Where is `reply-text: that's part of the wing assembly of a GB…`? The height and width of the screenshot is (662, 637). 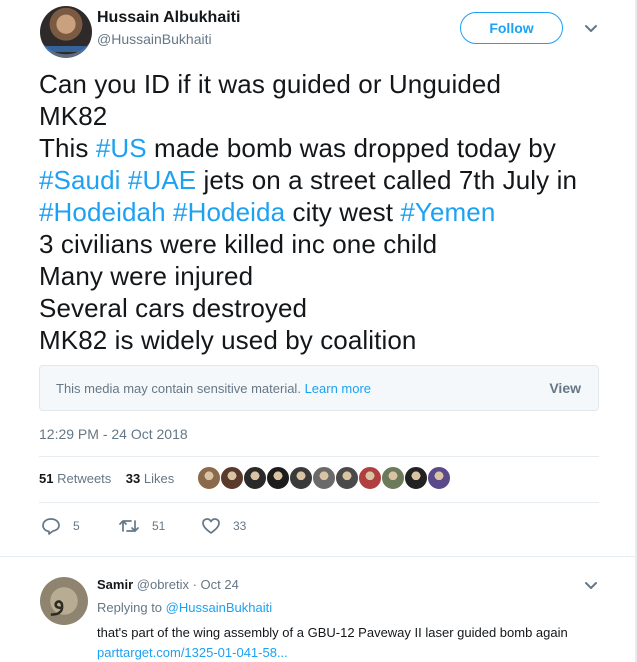
reply-text: that's part of the wing assembly of a GB… is located at coordinates (332, 632).